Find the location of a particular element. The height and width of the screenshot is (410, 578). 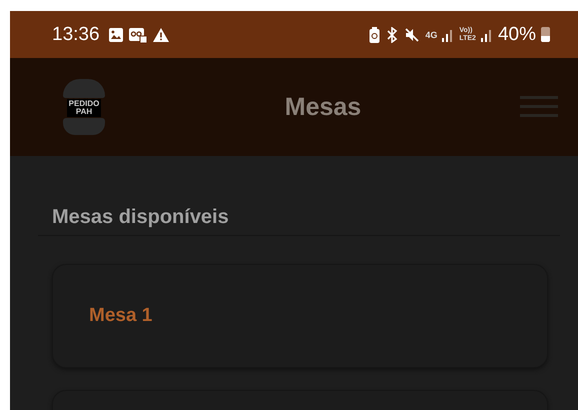

table-name: Mesa 1 is located at coordinates (120, 316).